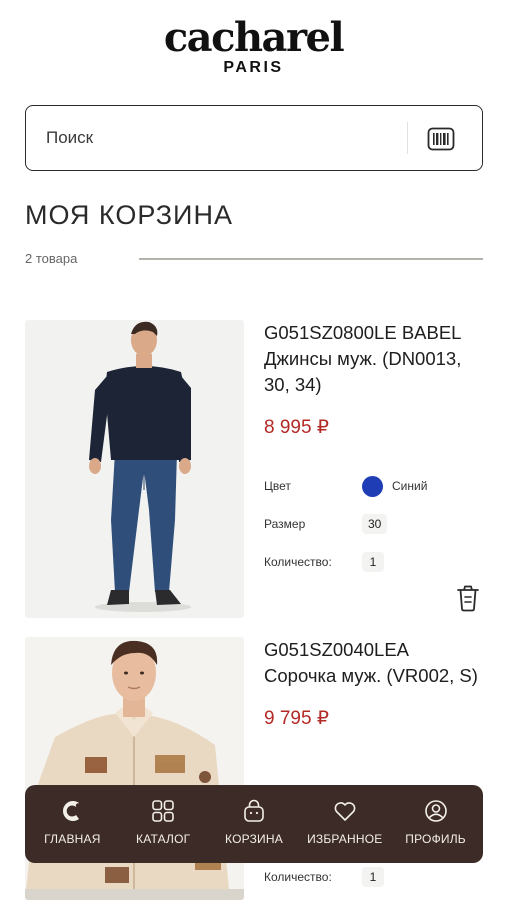 The height and width of the screenshot is (900, 507). I want to click on color-swatch, so click(372, 486).